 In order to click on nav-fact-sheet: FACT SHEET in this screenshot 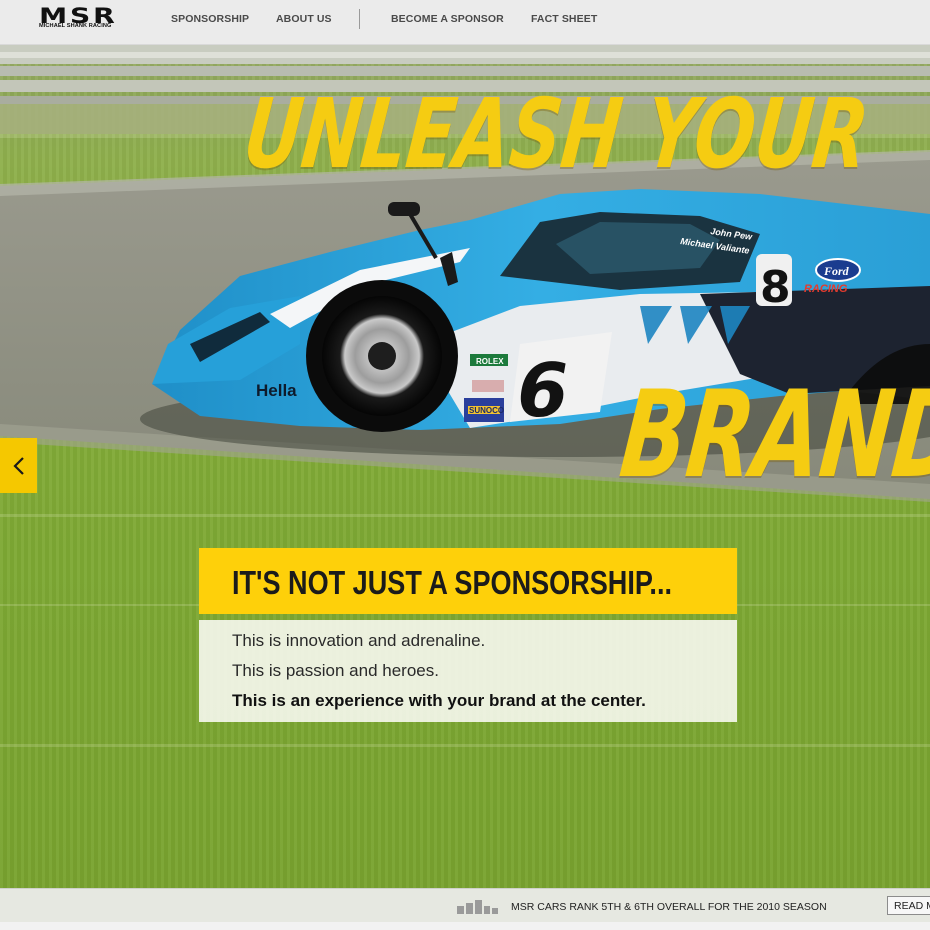, I will do `click(564, 19)`.